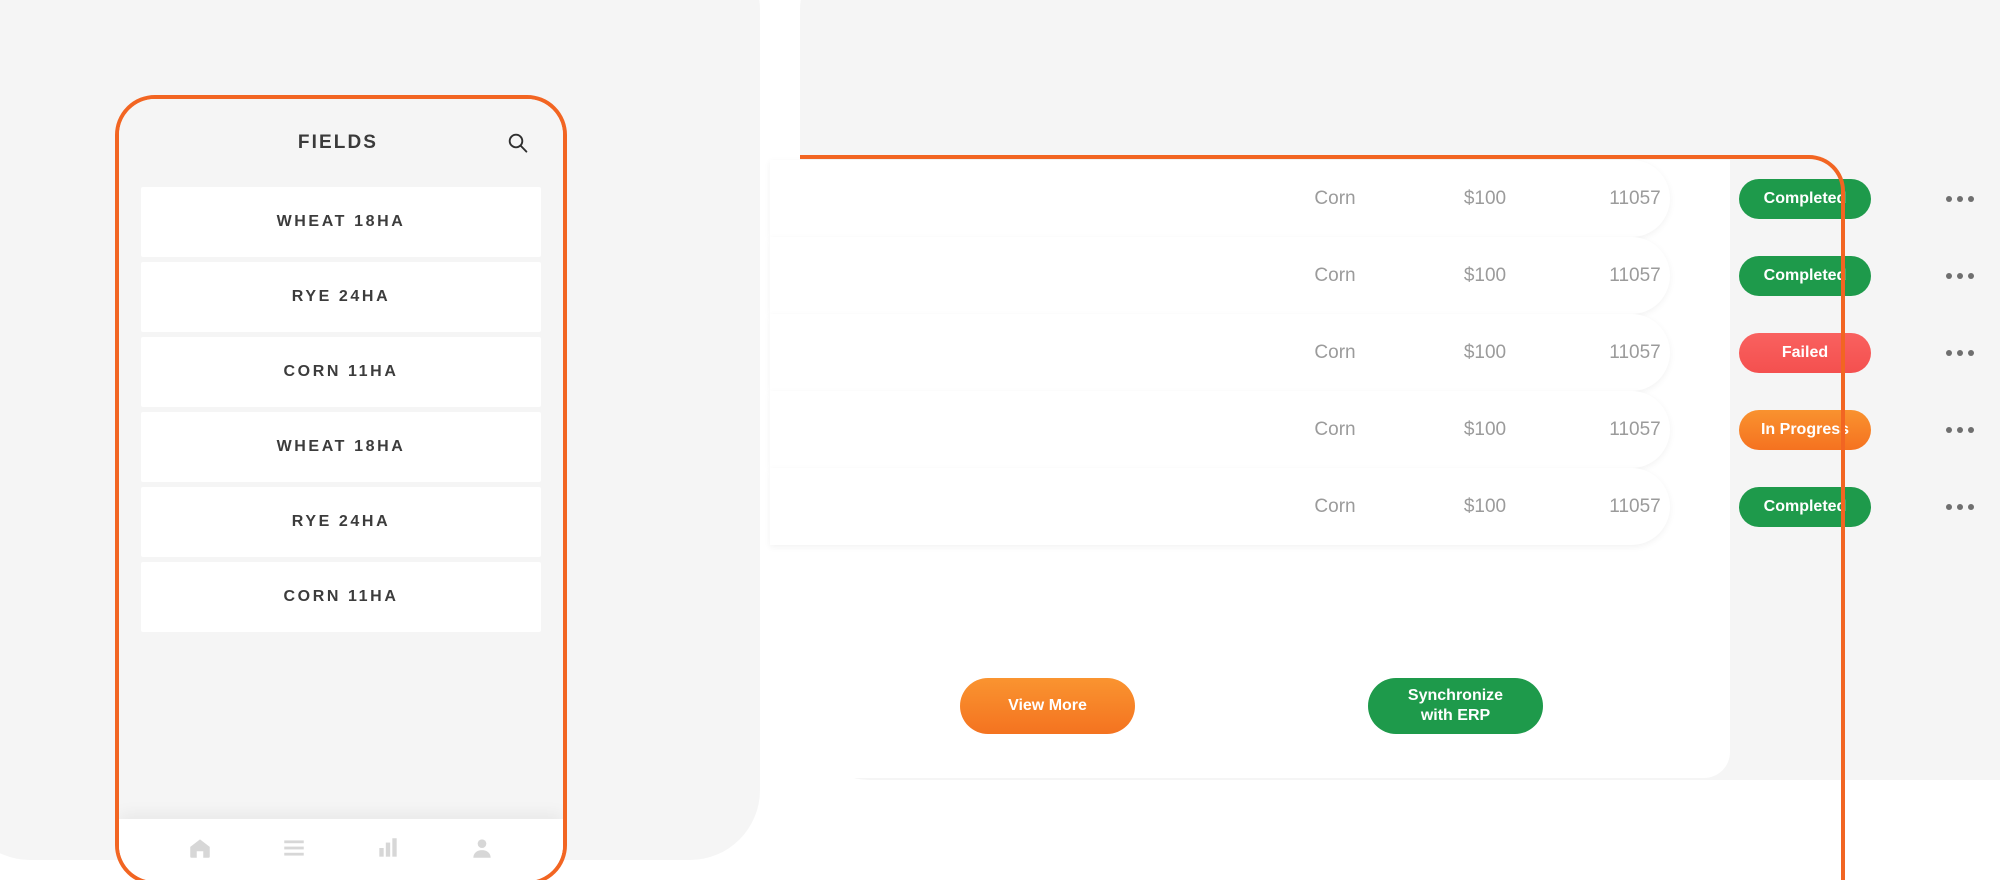 The image size is (2000, 880). Describe the element at coordinates (200, 848) in the screenshot. I see `home-icon` at that location.